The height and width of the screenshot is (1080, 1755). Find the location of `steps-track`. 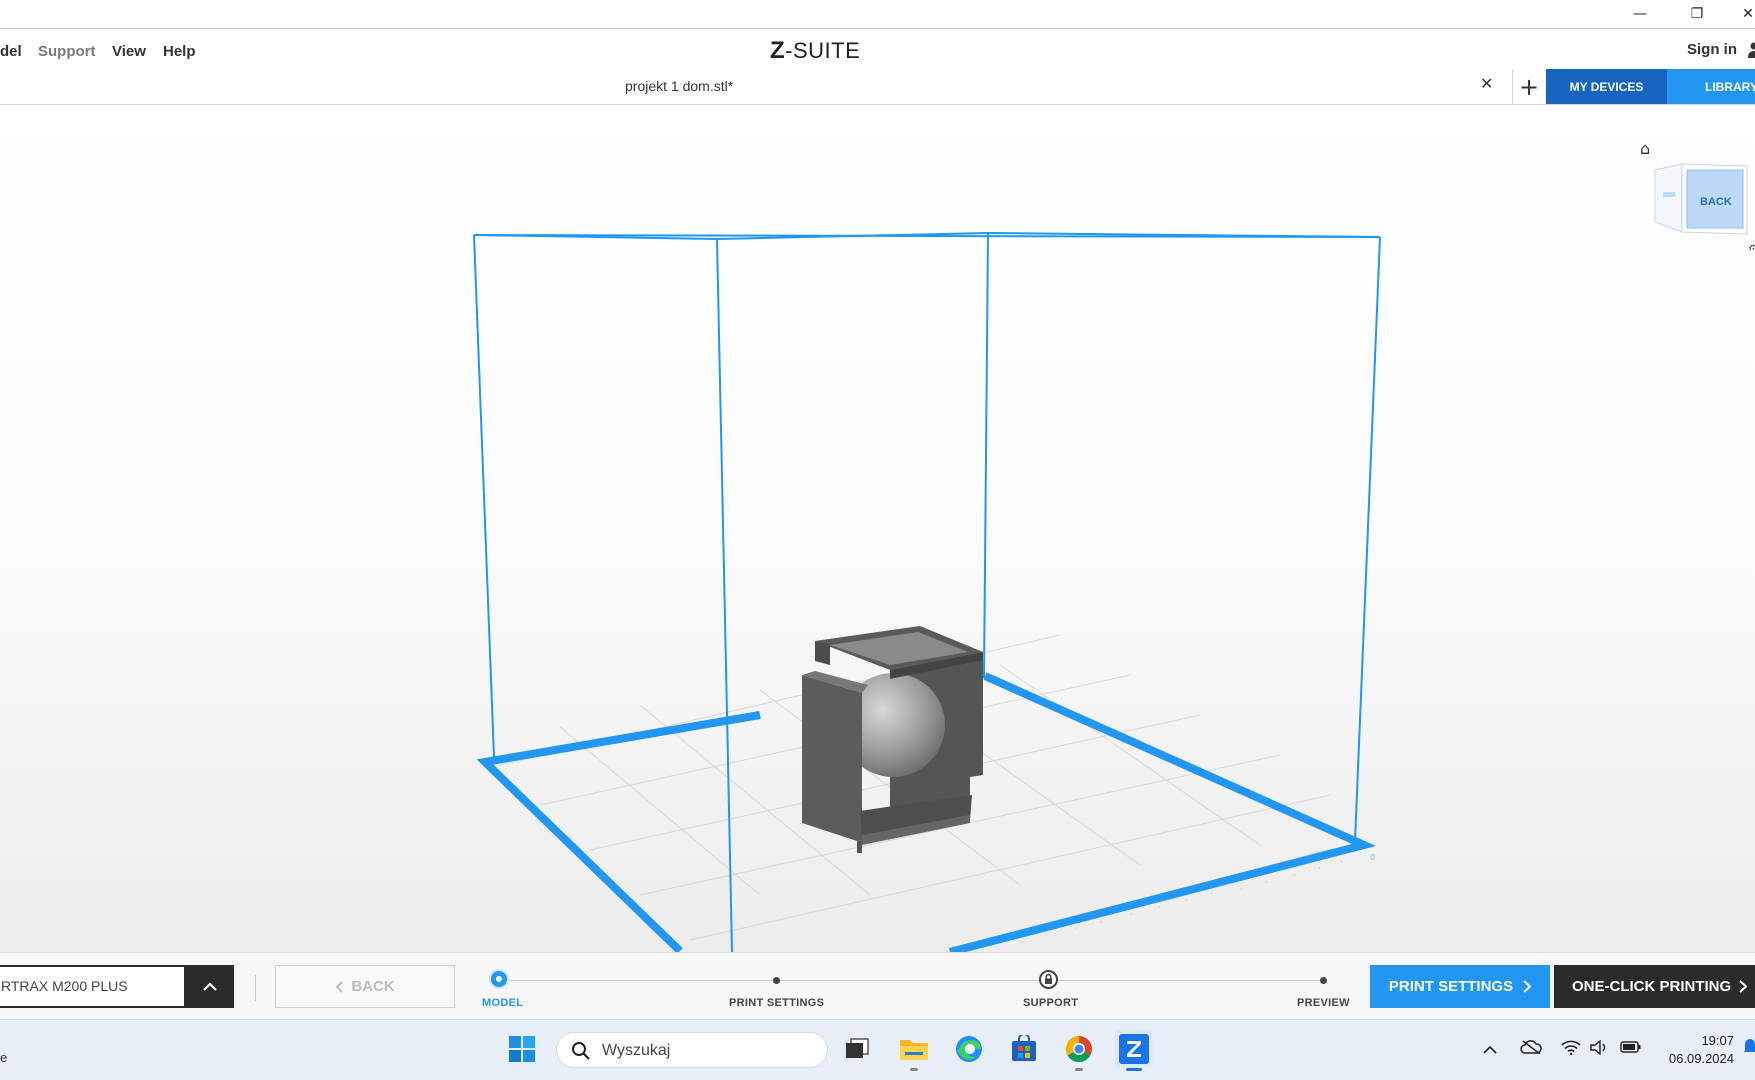

steps-track is located at coordinates (913, 980).